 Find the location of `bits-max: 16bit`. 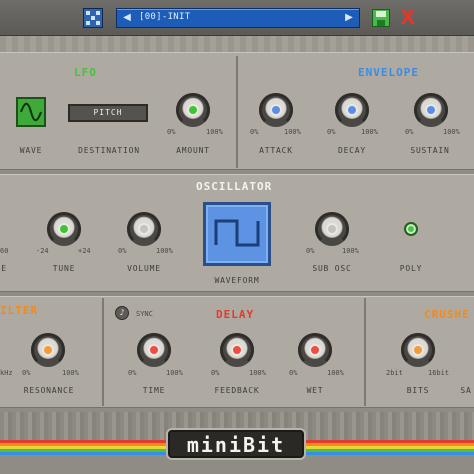

bits-max: 16bit is located at coordinates (439, 373).